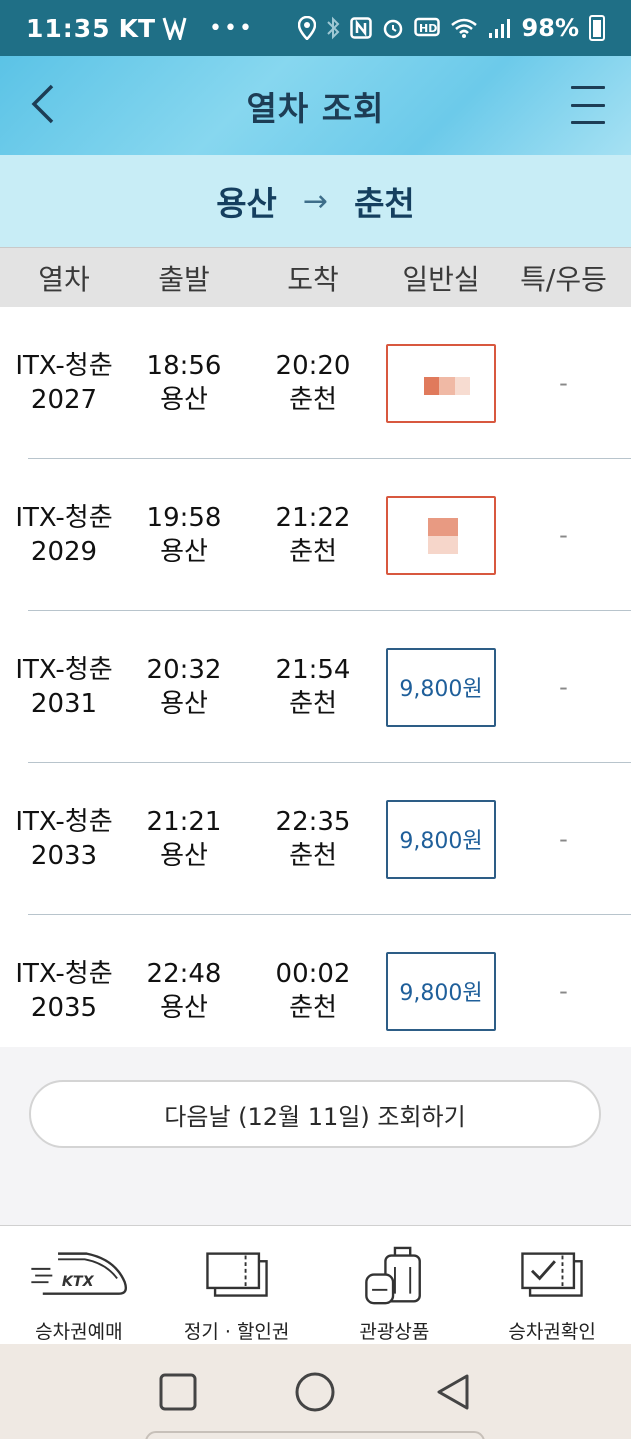 This screenshot has width=631, height=1439. Describe the element at coordinates (315, 201) in the screenshot. I see `route-summary: 용산 → 춘천` at that location.